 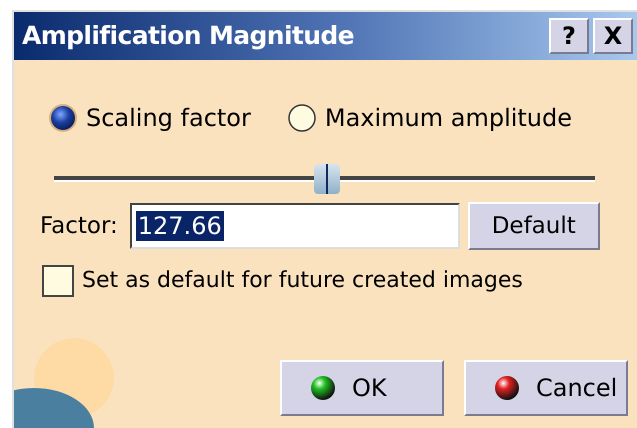 What do you see at coordinates (362, 388) in the screenshot?
I see `ok-button: OK` at bounding box center [362, 388].